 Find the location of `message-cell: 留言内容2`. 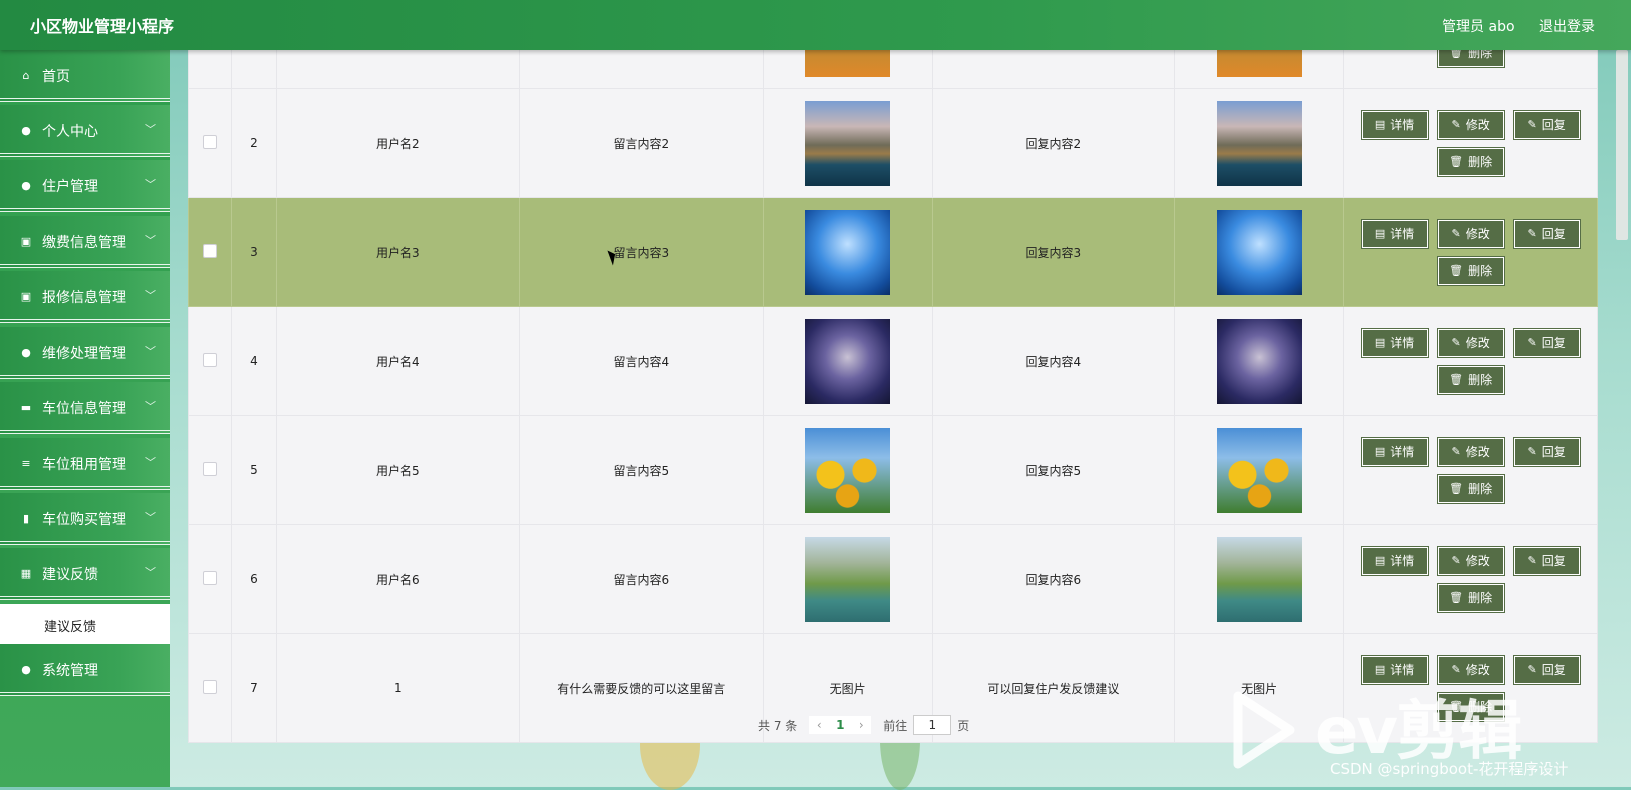

message-cell: 留言内容2 is located at coordinates (641, 143).